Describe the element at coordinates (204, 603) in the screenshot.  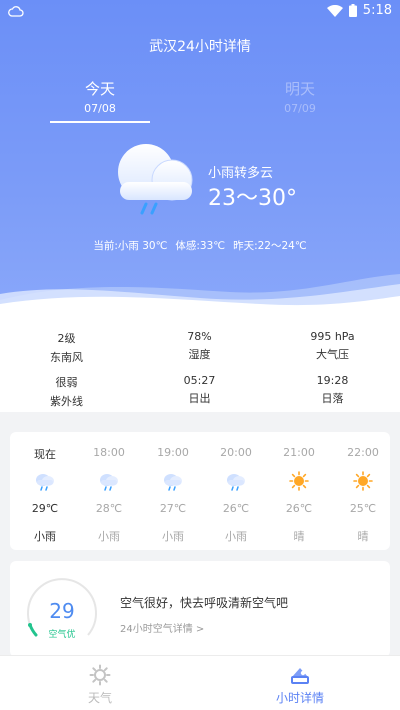
I see `air-message: 空气很好，快去呼吸清新空气吧` at that location.